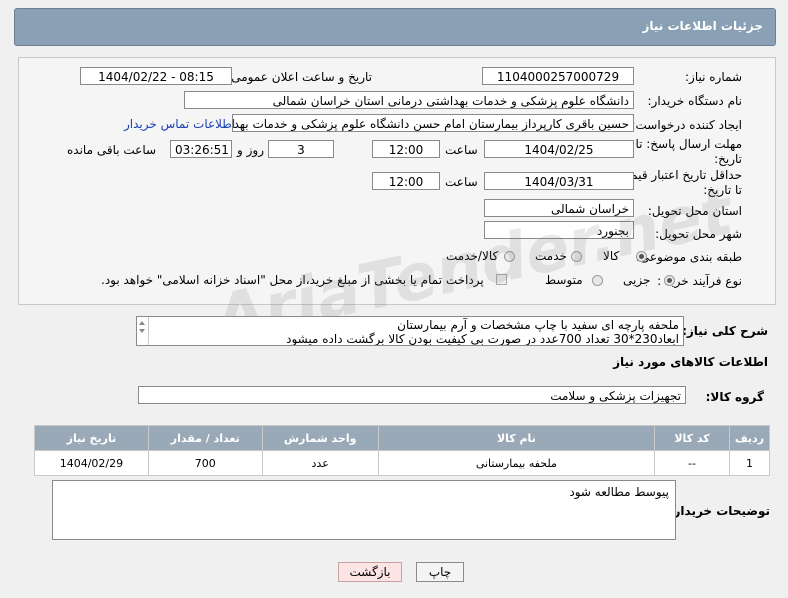  I want to click on cell-name: ملحفه بیمارستانی, so click(516, 463).